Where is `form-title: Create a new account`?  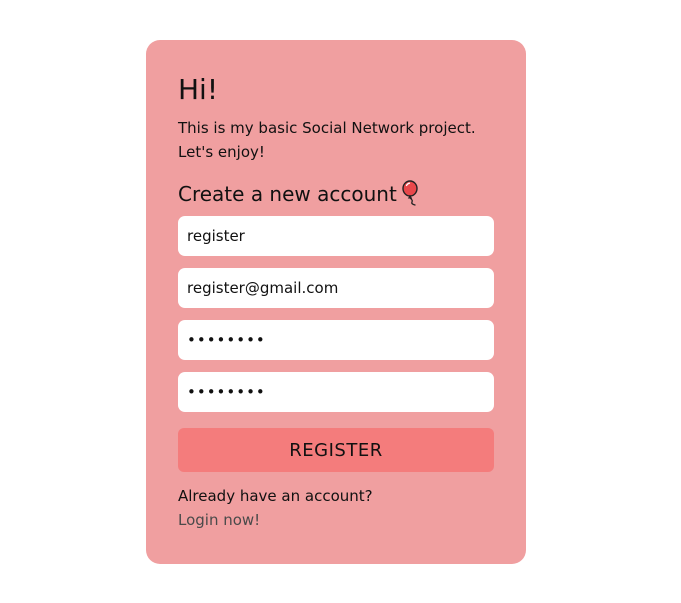 form-title: Create a new account is located at coordinates (300, 194).